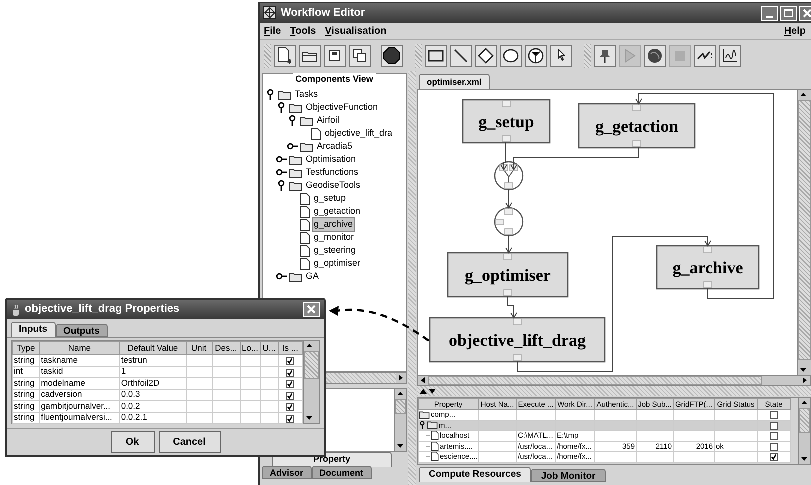  Describe the element at coordinates (331, 160) in the screenshot. I see `tree-item: Optimisation` at that location.